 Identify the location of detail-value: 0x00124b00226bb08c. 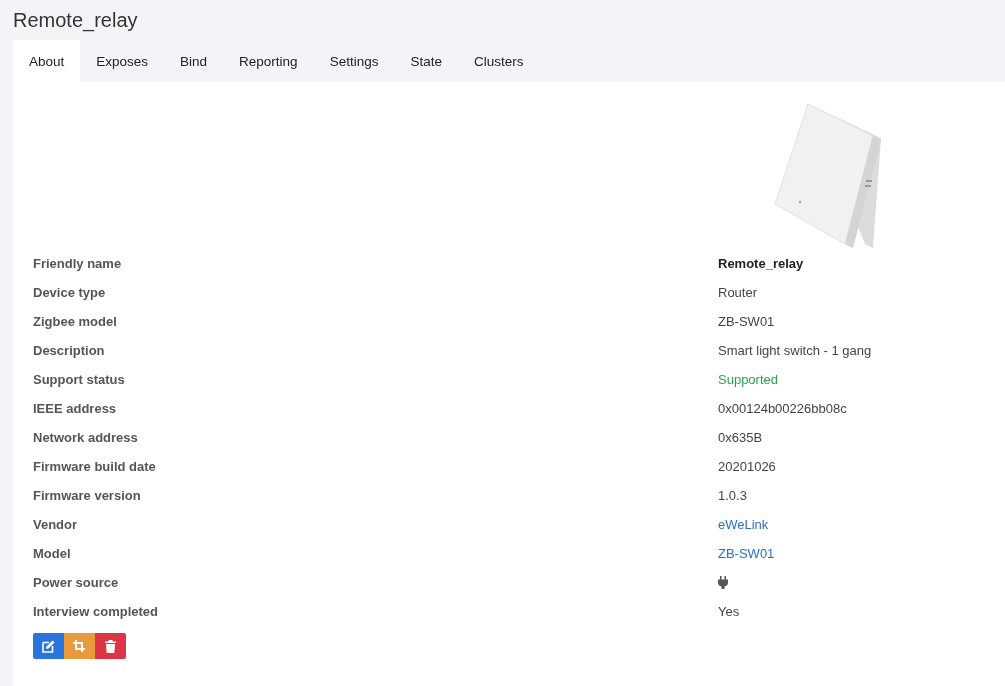
(783, 409).